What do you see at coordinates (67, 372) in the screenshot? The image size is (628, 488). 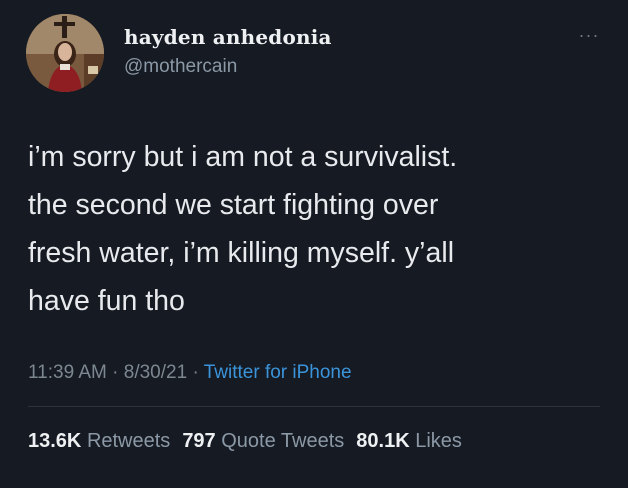 I see `tweet-time: 11:39 AM` at bounding box center [67, 372].